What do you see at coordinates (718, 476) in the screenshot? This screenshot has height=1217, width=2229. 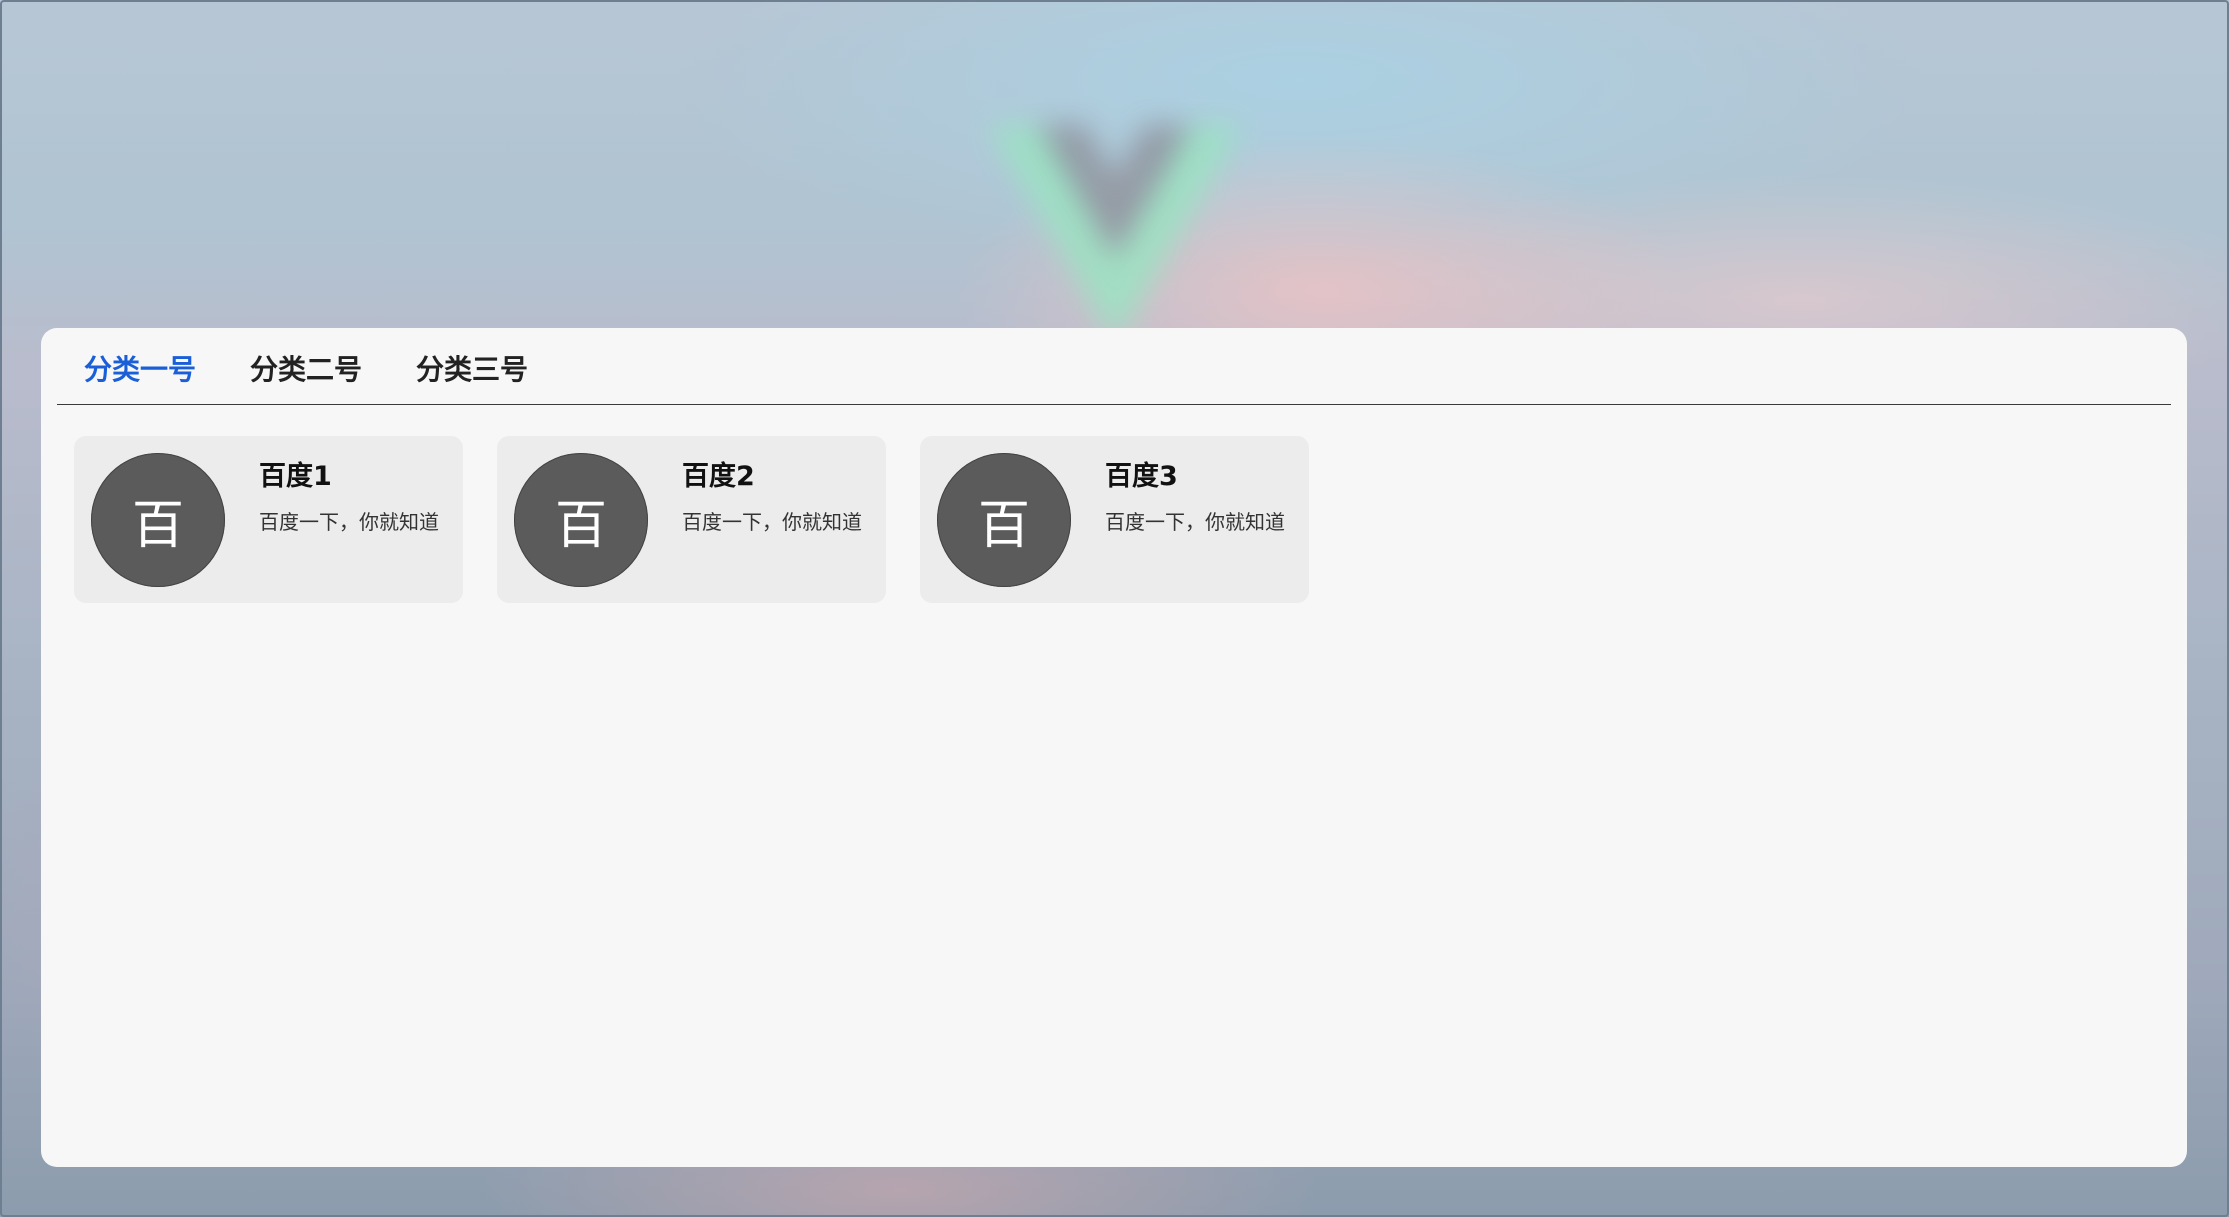 I see `card-title: 百度2` at bounding box center [718, 476].